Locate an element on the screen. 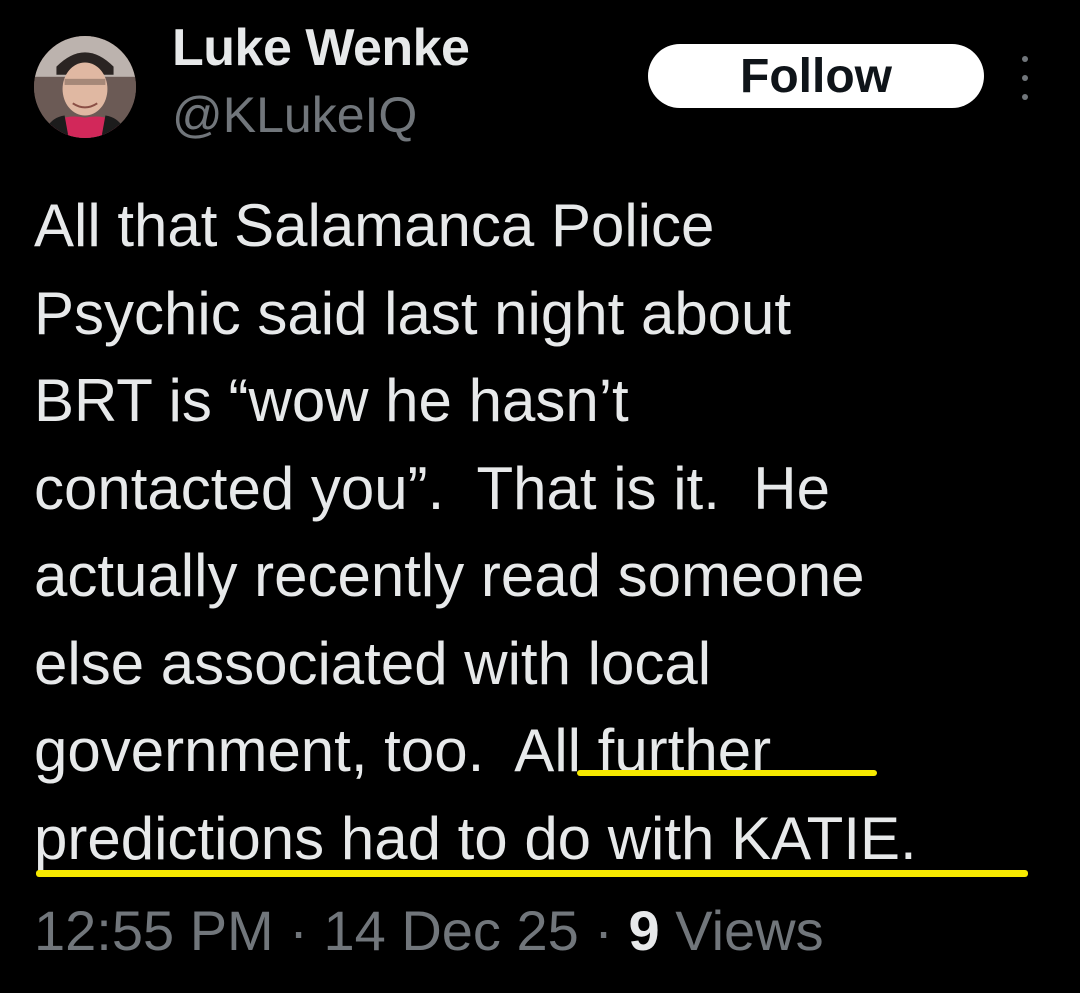  tweet-date: 14 Dec 25 is located at coordinates (450, 930).